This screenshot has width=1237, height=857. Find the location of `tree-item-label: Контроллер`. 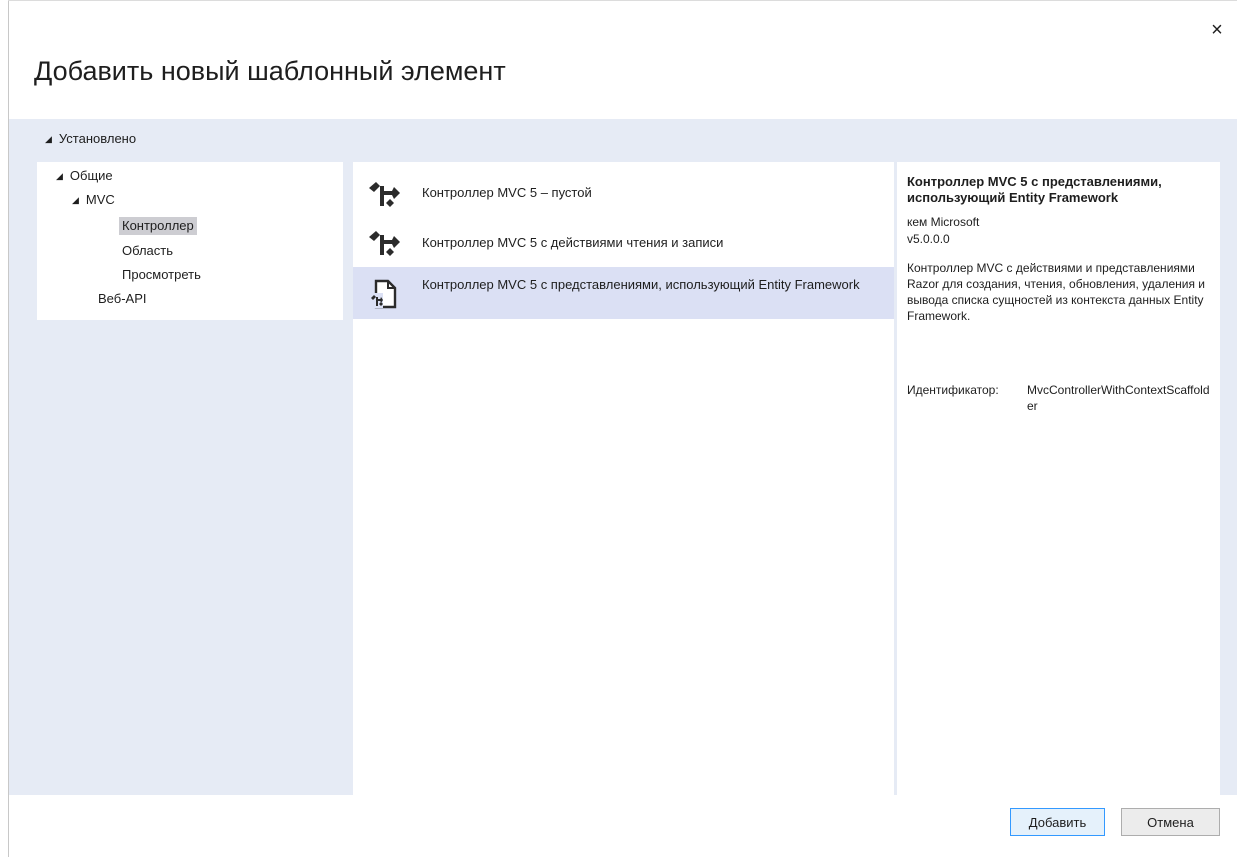

tree-item-label: Контроллер is located at coordinates (158, 225).